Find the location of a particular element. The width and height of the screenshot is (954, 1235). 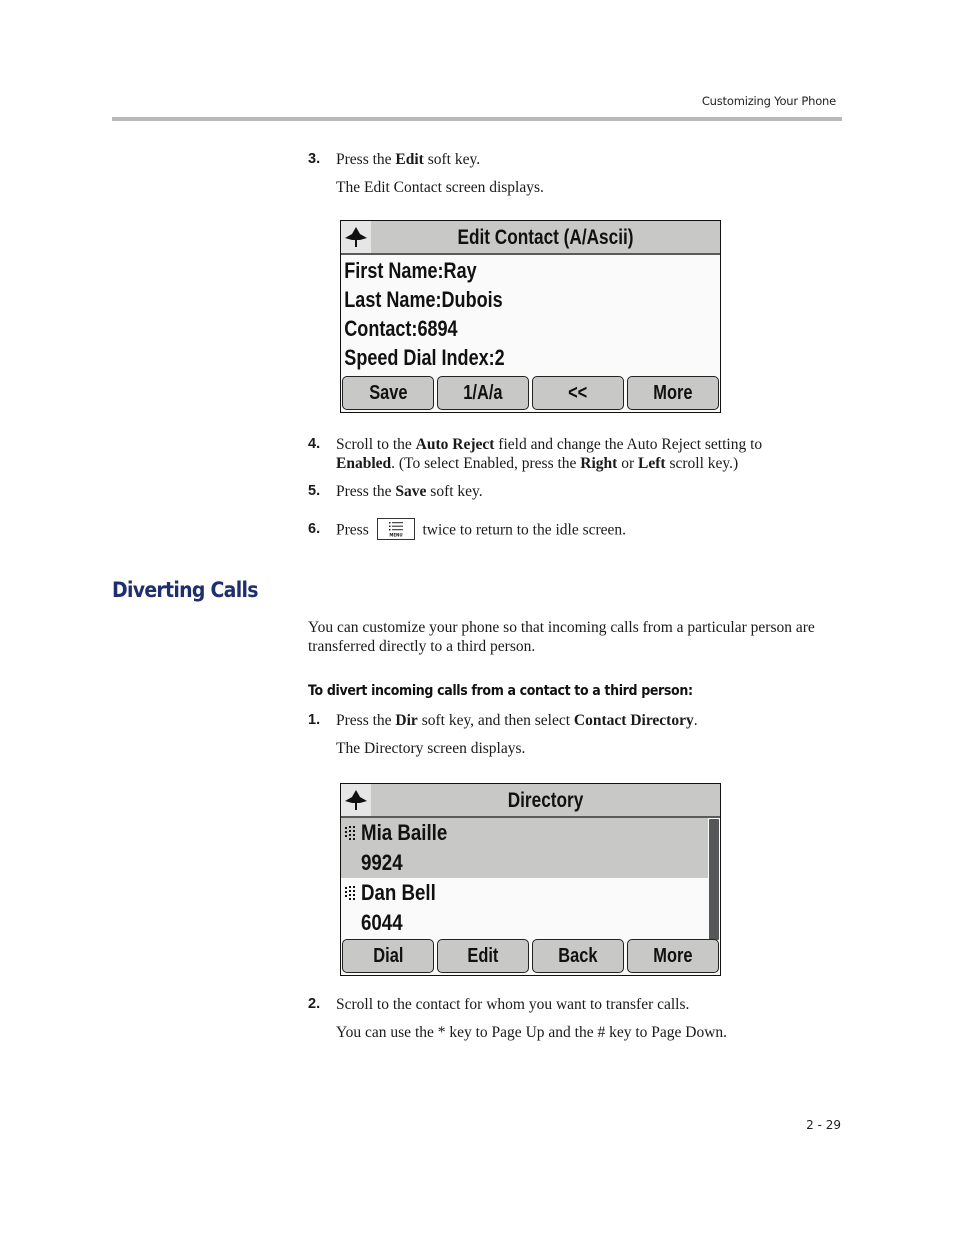

menu-key-icon: MENU is located at coordinates (395, 529).